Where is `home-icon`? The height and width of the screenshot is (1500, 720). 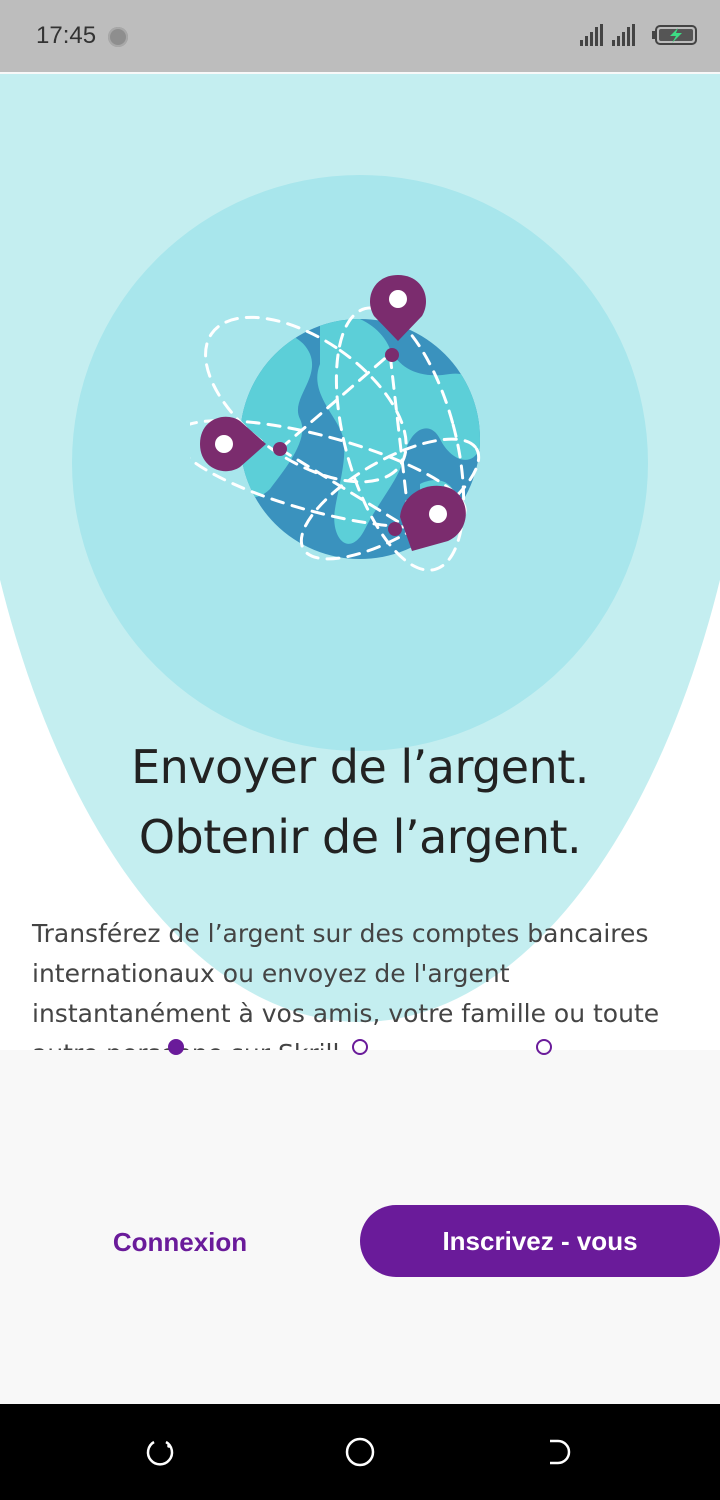
home-icon is located at coordinates (360, 1452).